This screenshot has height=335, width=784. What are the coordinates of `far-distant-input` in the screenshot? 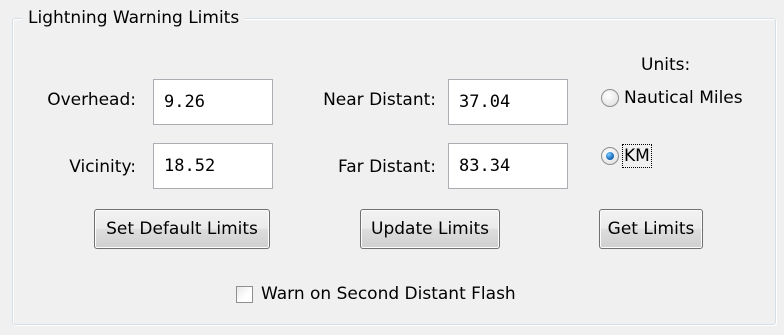 It's located at (508, 166).